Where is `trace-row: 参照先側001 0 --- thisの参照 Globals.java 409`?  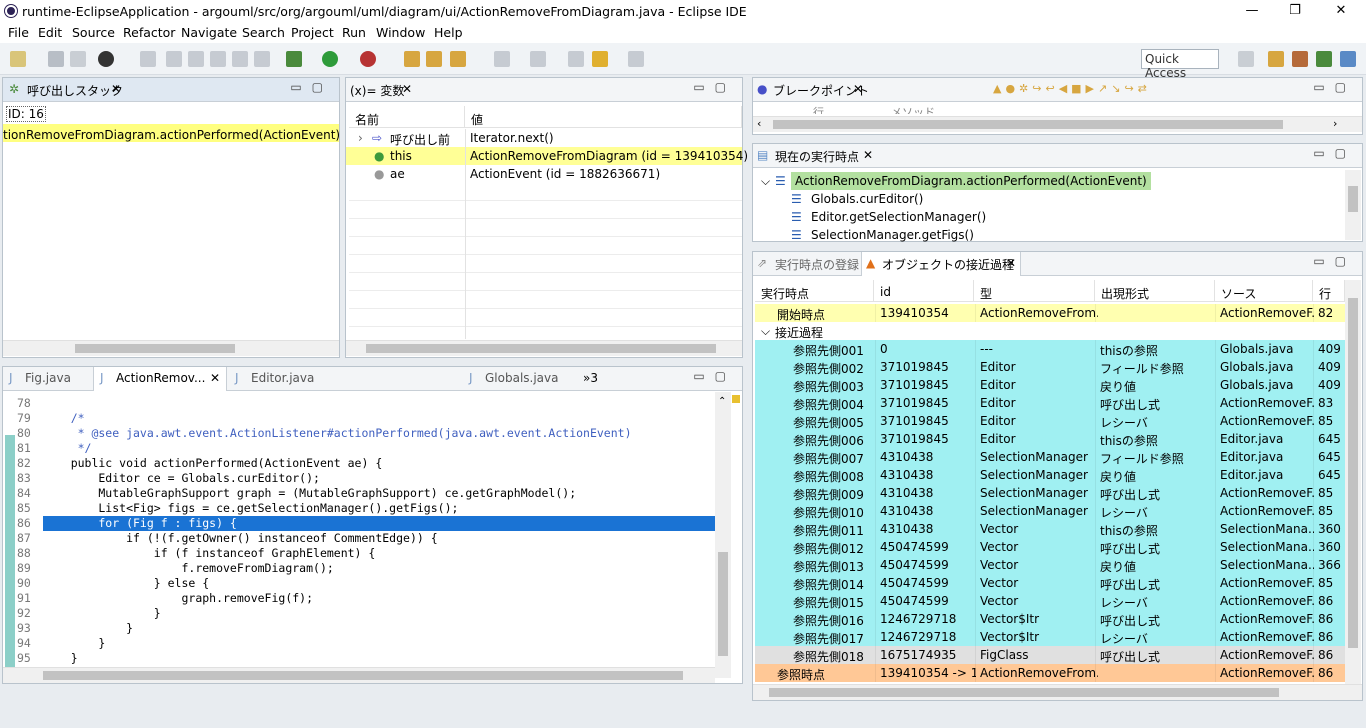 trace-row: 参照先側001 0 --- thisの参照 Globals.java 409 is located at coordinates (1050, 349).